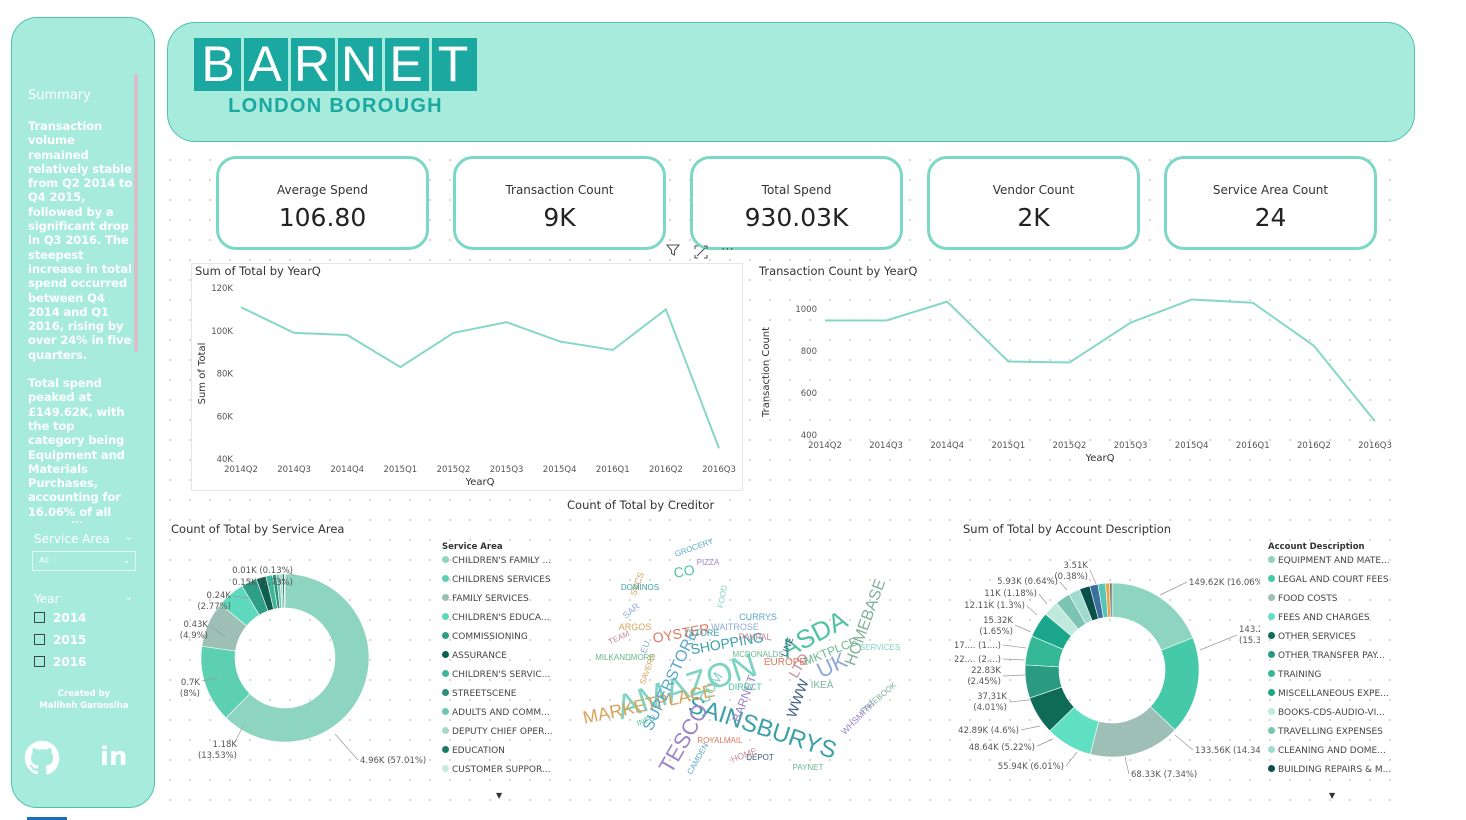  What do you see at coordinates (484, 694) in the screenshot?
I see `legend-label: STREETSCENE` at bounding box center [484, 694].